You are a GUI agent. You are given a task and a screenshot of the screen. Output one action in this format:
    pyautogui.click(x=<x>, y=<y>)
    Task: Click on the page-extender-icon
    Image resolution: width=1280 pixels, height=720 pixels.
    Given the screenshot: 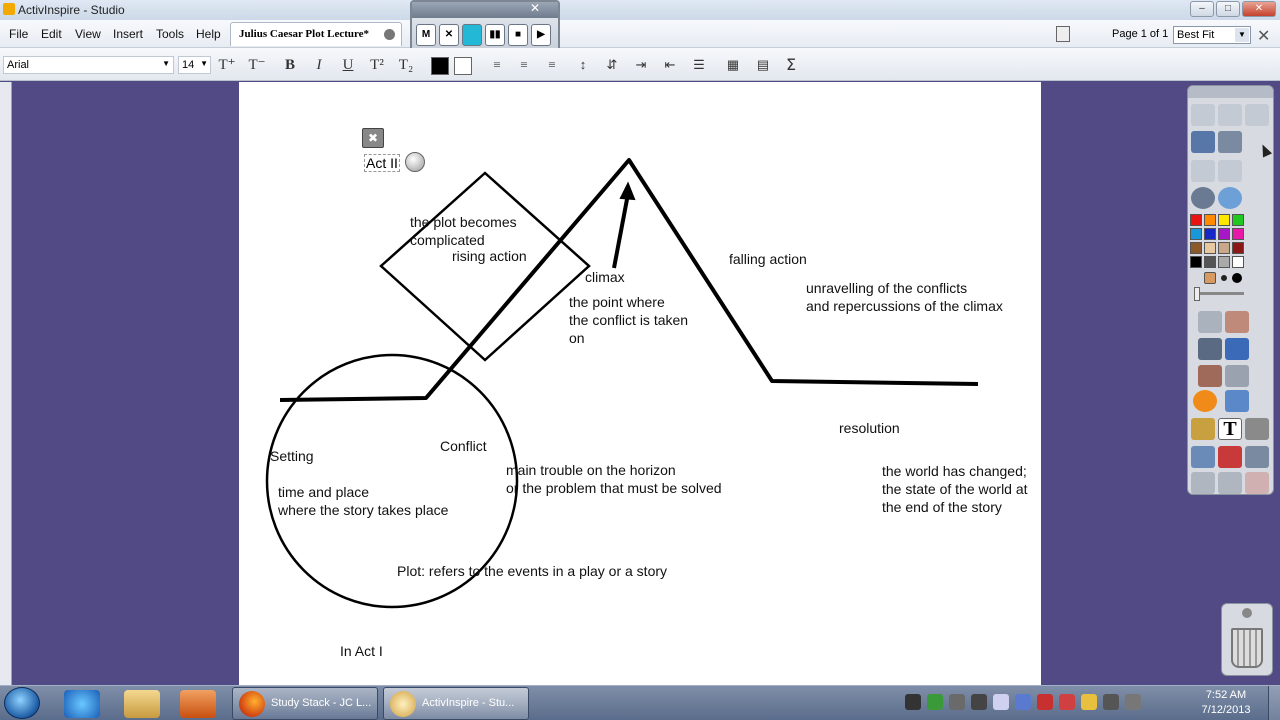 What is the action you would take?
    pyautogui.click(x=1257, y=457)
    